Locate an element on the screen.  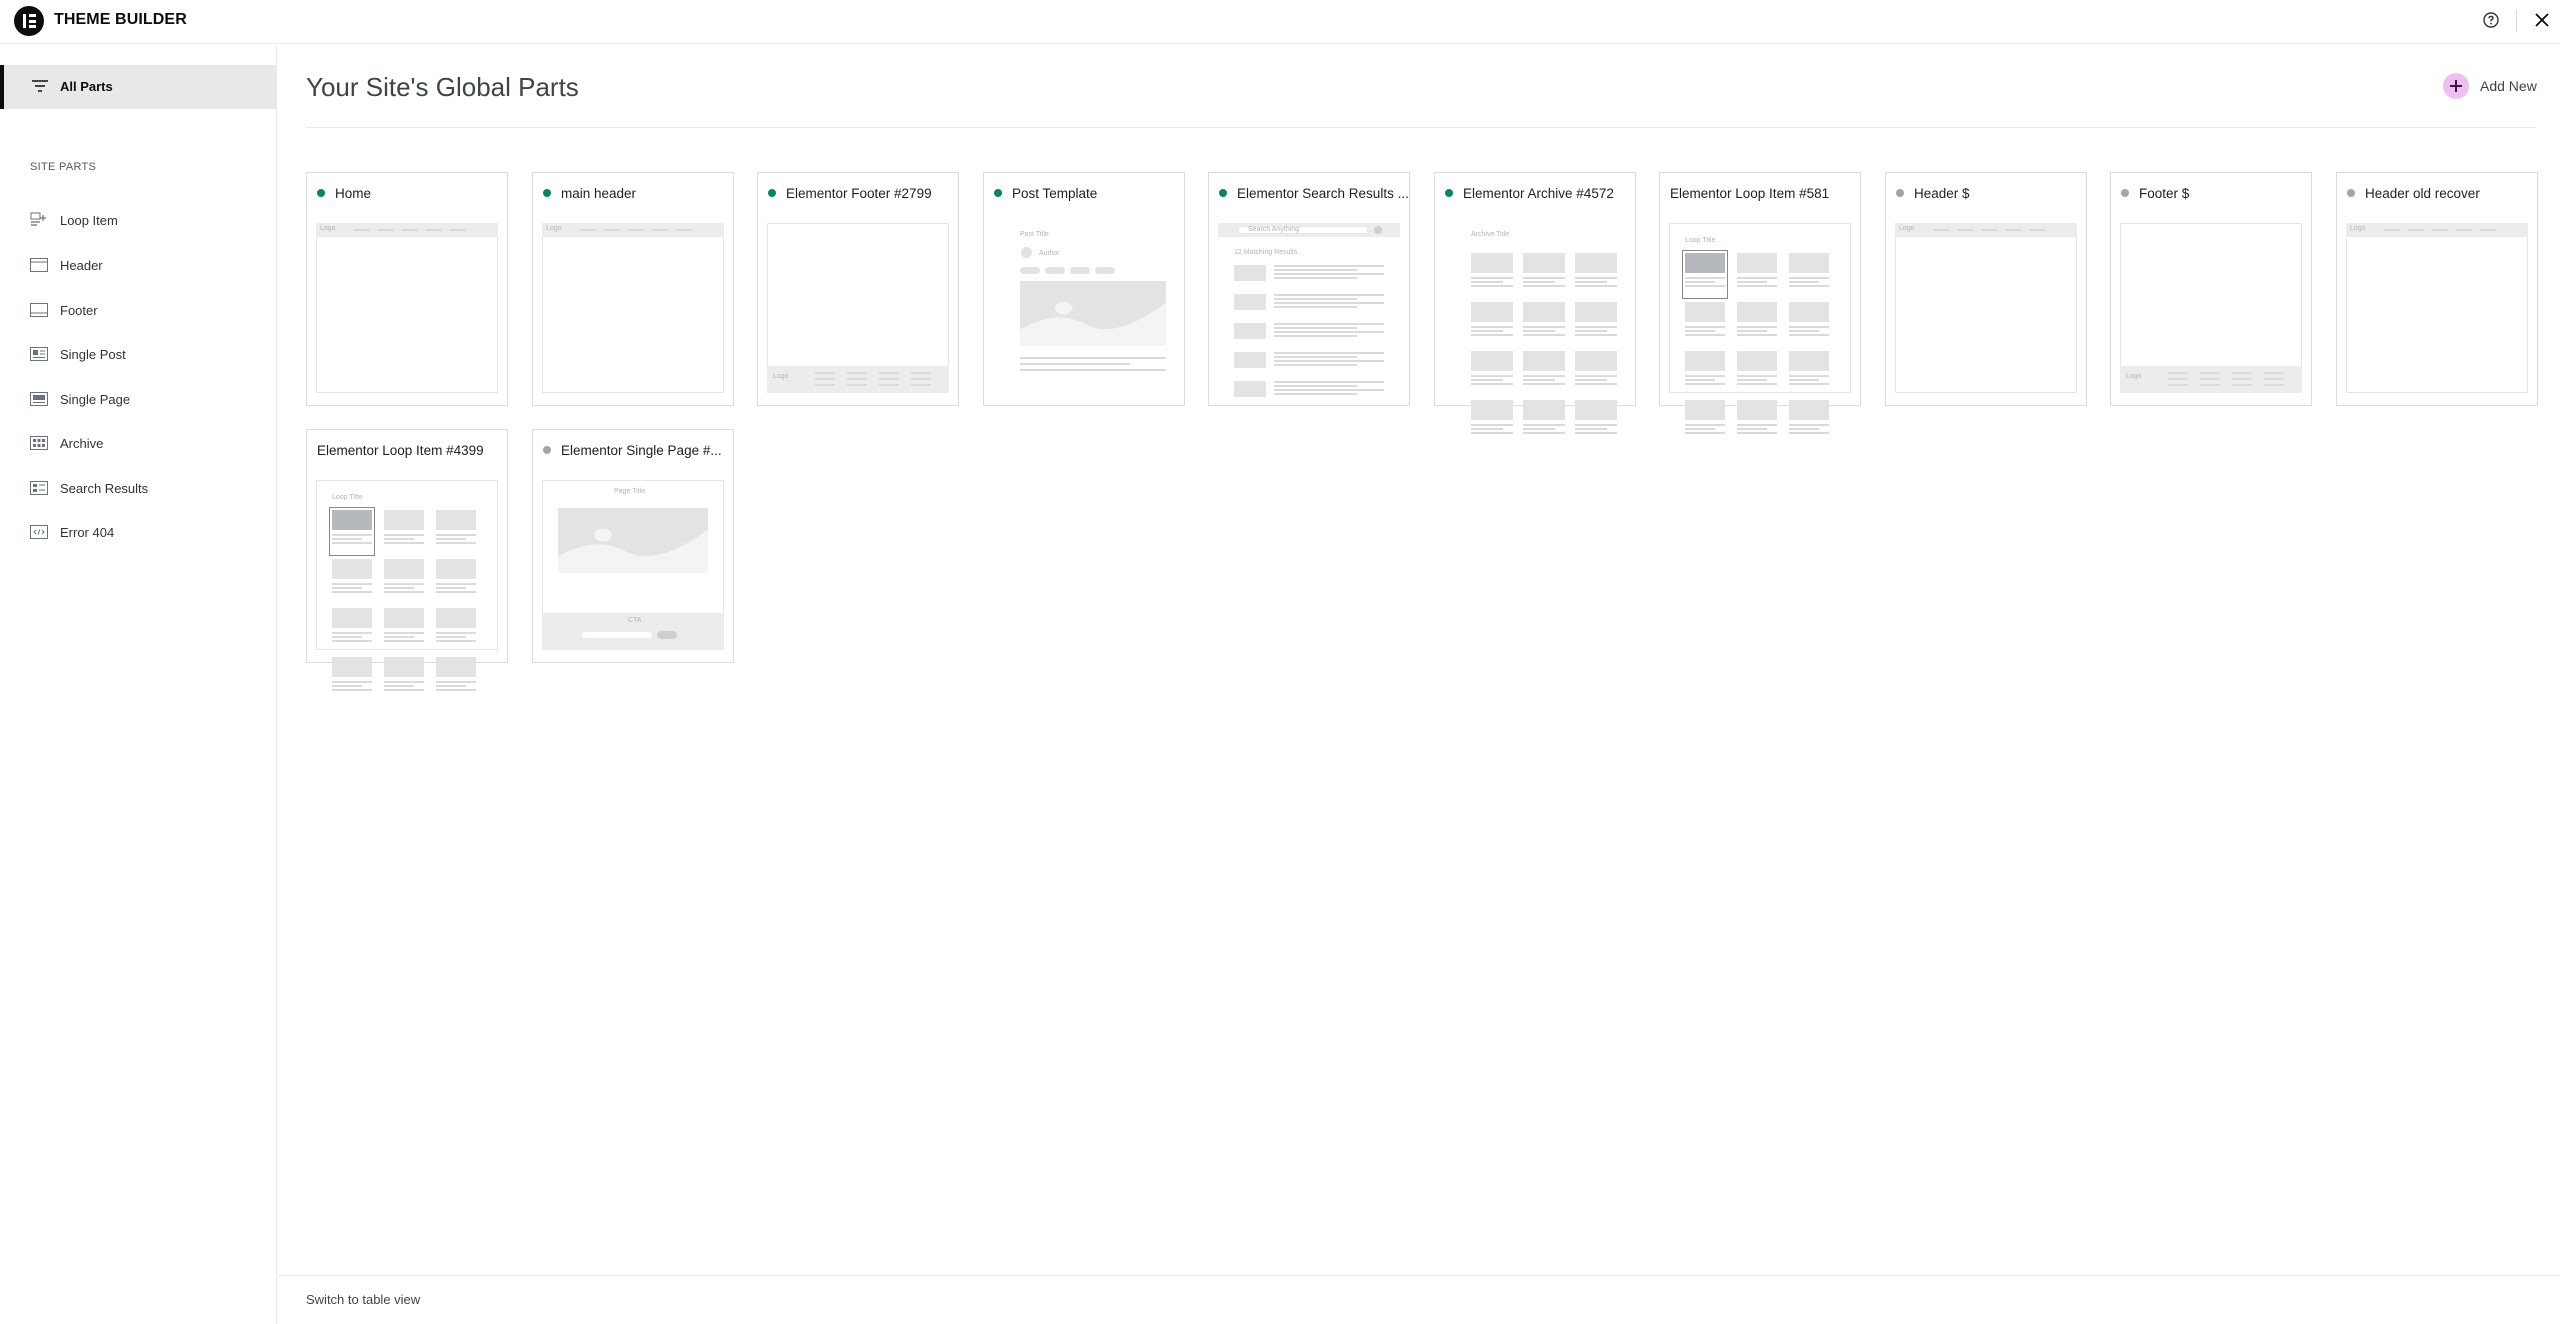
sidebar-item-label: Search Results is located at coordinates (104, 488).